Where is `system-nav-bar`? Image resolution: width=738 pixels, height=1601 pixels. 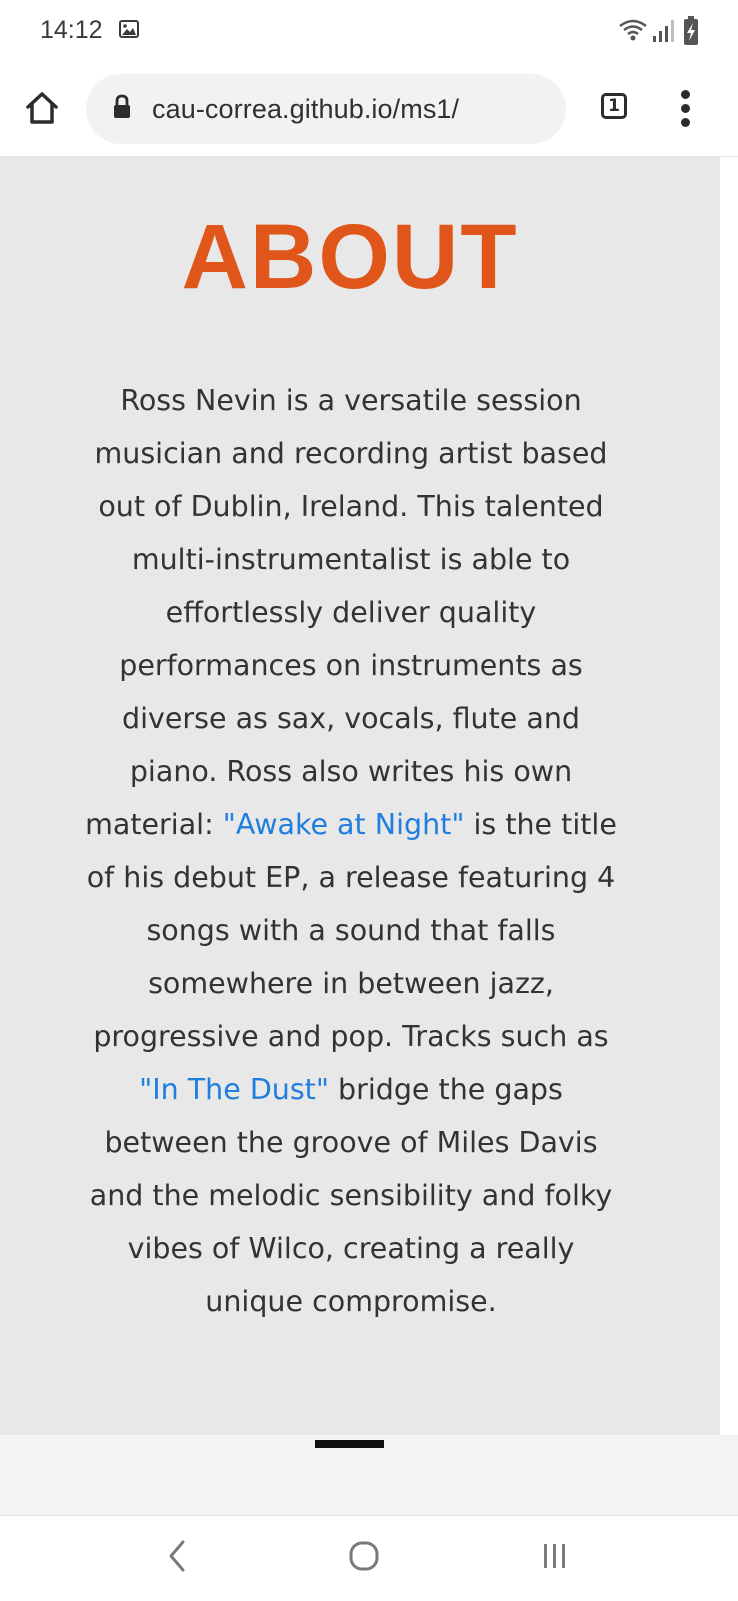 system-nav-bar is located at coordinates (369, 1558).